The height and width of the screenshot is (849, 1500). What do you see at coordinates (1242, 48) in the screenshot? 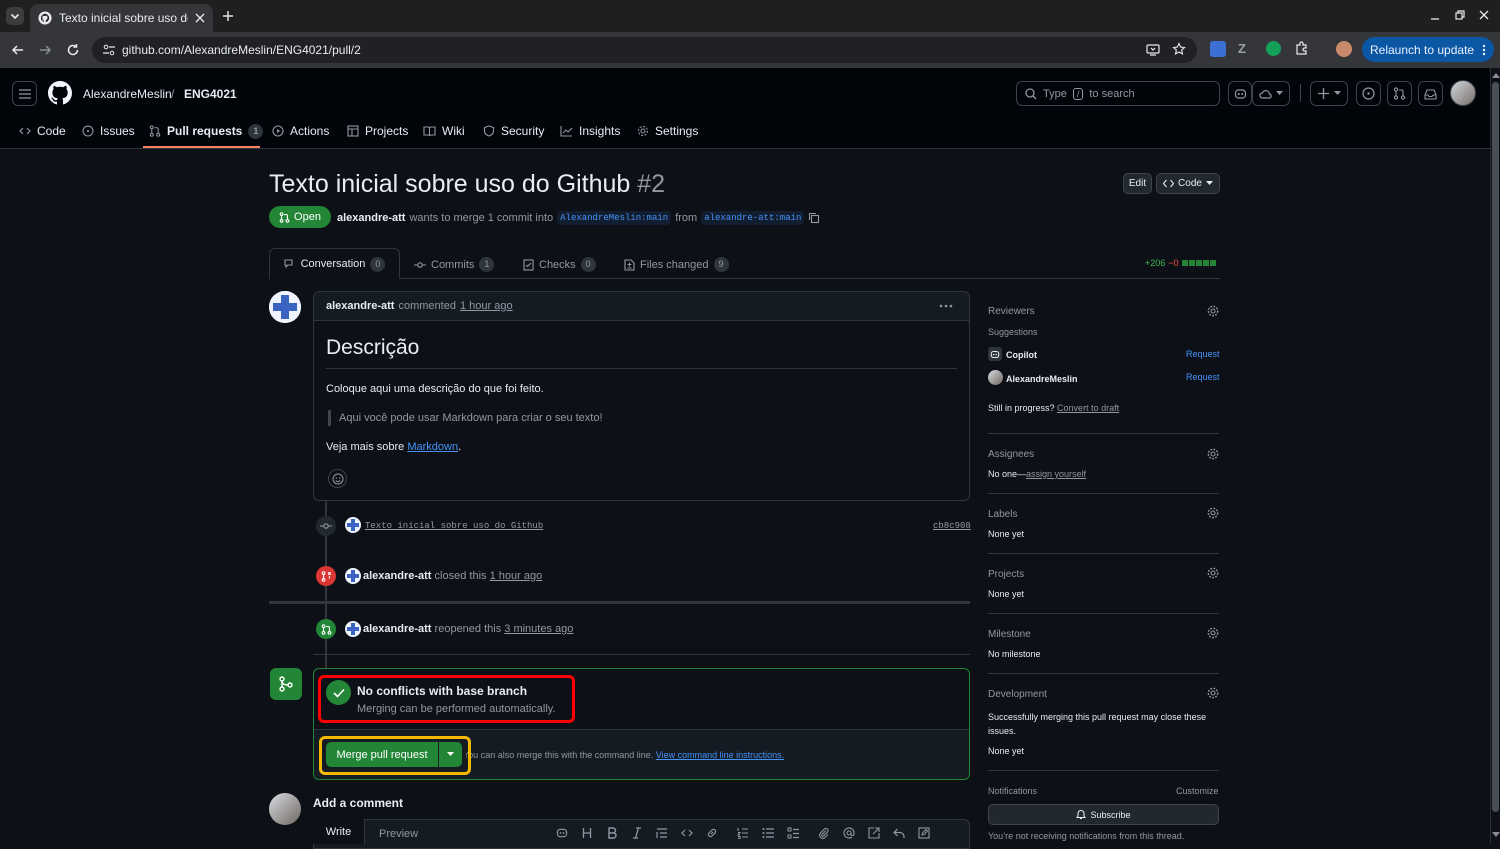
I see `zotero-extension-icon: Z` at bounding box center [1242, 48].